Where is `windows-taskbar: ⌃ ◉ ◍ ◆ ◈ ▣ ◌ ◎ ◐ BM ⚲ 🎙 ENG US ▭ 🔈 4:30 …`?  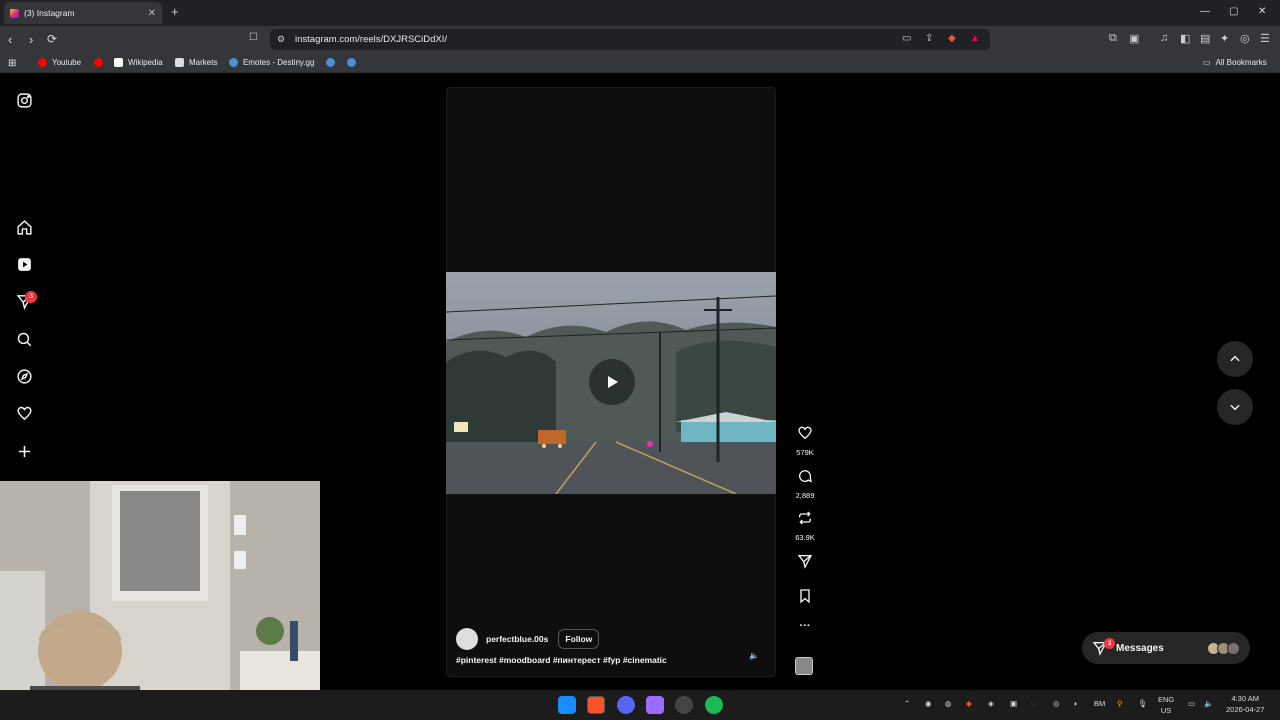 windows-taskbar: ⌃ ◉ ◍ ◆ ◈ ▣ ◌ ◎ ◐ BM ⚲ 🎙 ENG US ▭ 🔈 4:30 … is located at coordinates (640, 705).